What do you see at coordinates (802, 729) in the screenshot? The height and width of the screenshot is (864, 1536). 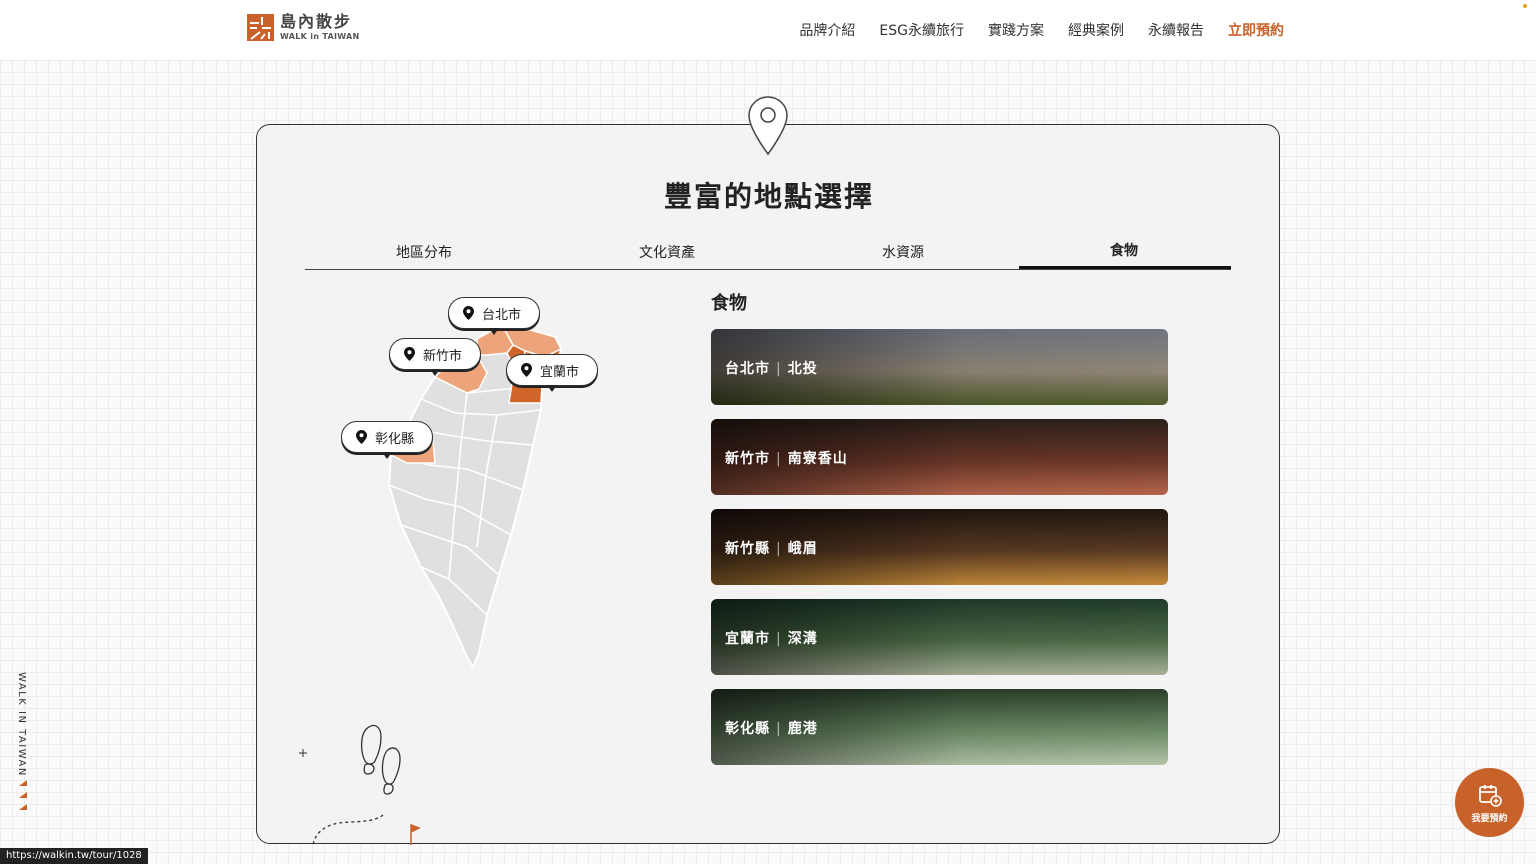 I see `location-area: 鹿港` at bounding box center [802, 729].